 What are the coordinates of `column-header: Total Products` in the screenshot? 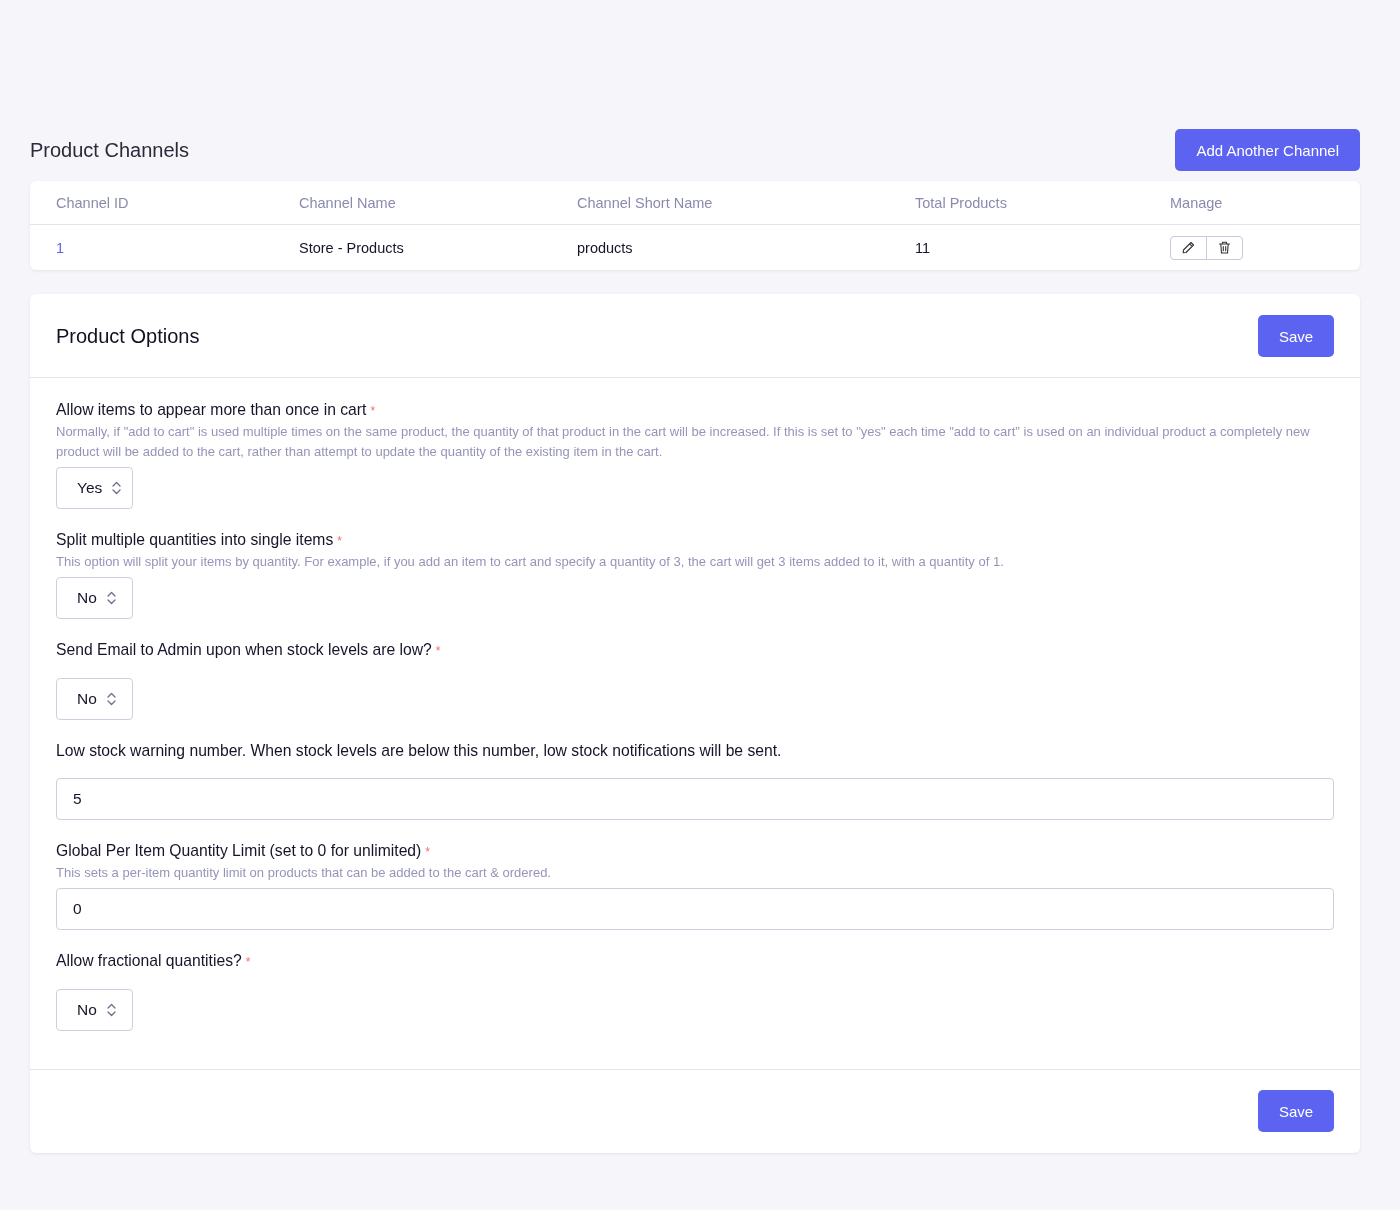 It's located at (961, 202).